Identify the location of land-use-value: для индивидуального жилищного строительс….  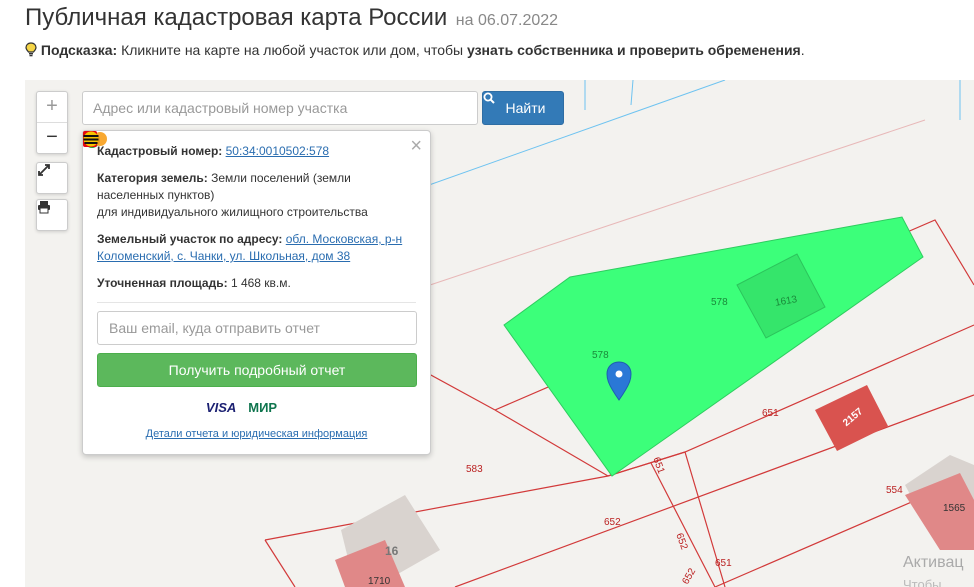
(232, 212).